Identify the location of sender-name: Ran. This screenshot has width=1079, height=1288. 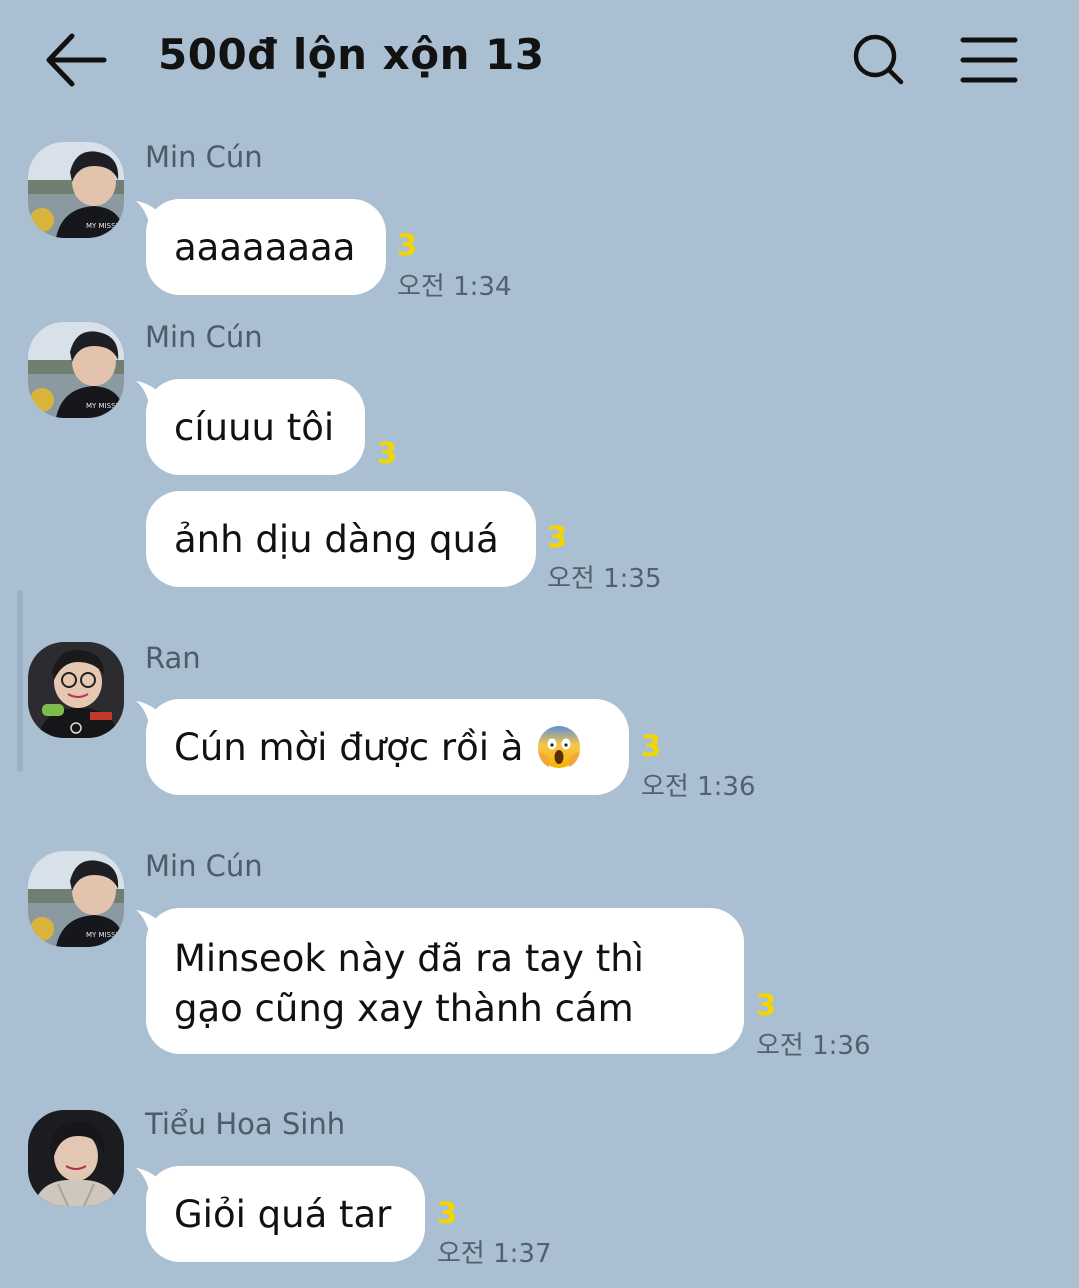
(173, 658).